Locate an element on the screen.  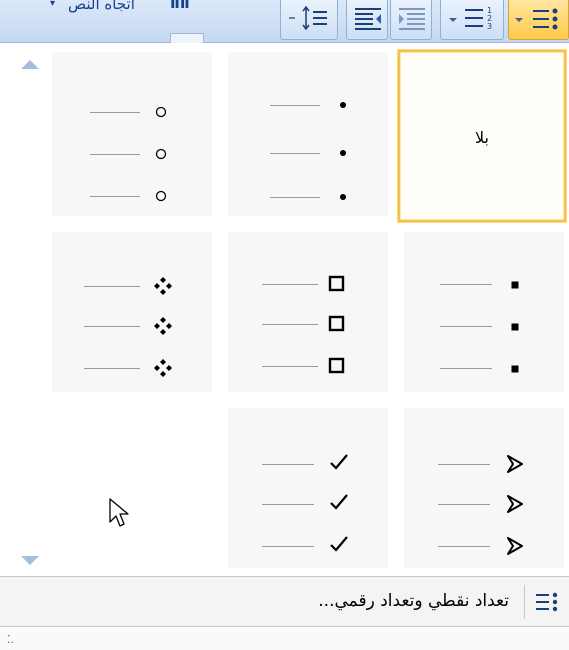
dialog-launcher-button is located at coordinates (187, 38).